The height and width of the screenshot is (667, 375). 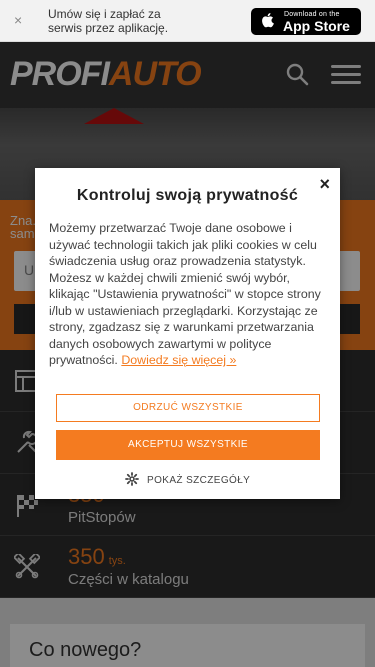 I want to click on gear-icon, so click(x=132, y=479).